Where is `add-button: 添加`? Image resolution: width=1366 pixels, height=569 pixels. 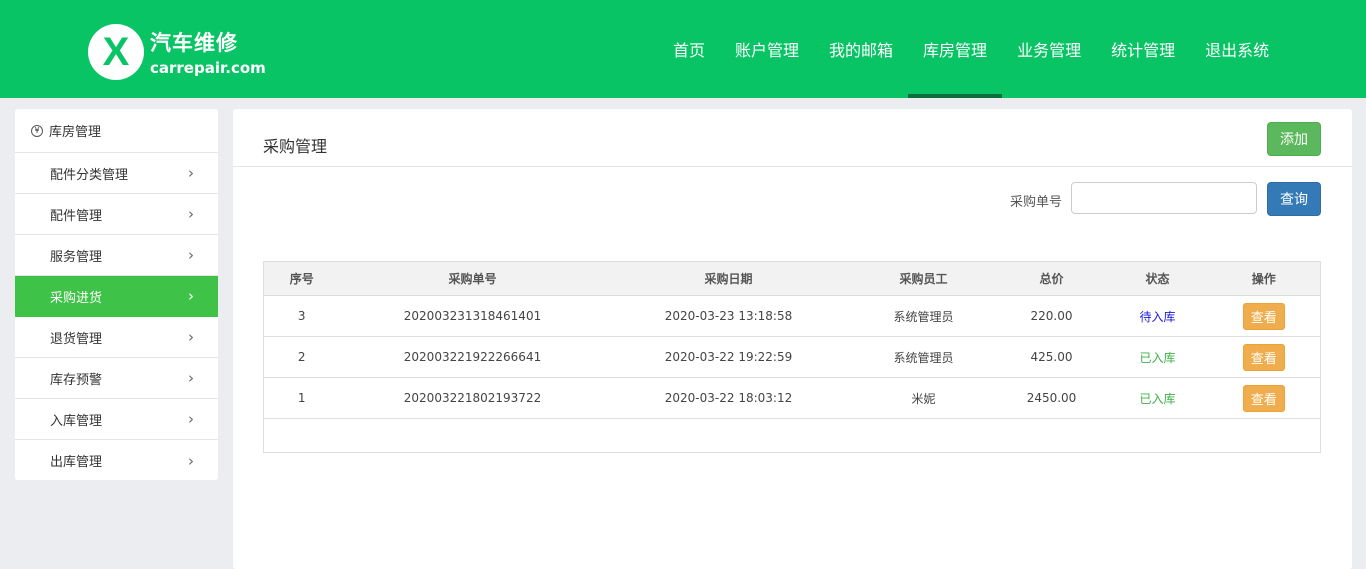 add-button: 添加 is located at coordinates (1294, 139).